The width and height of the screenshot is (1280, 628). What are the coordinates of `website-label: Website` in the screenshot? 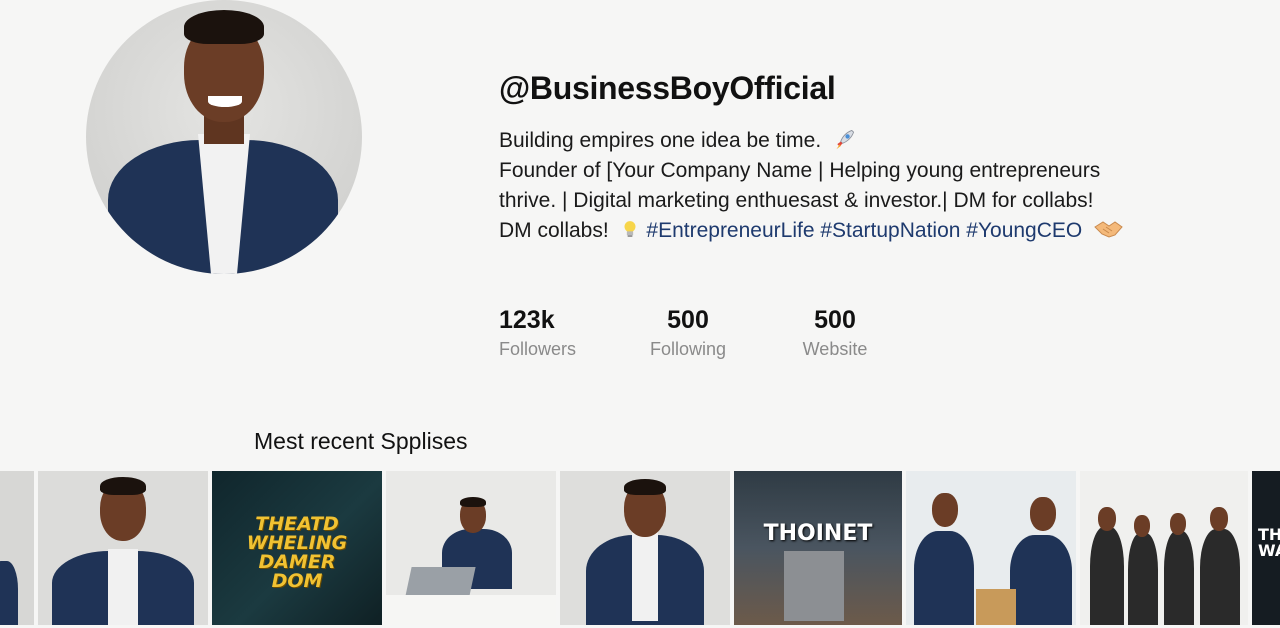 It's located at (835, 349).